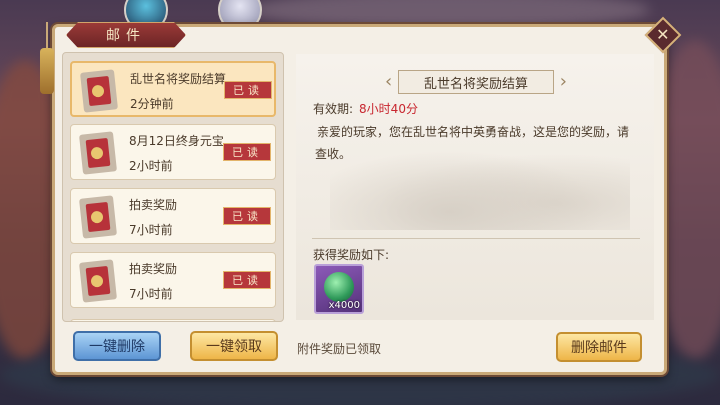  Describe the element at coordinates (117, 346) in the screenshot. I see `delete-all-button: 一键删除` at that location.